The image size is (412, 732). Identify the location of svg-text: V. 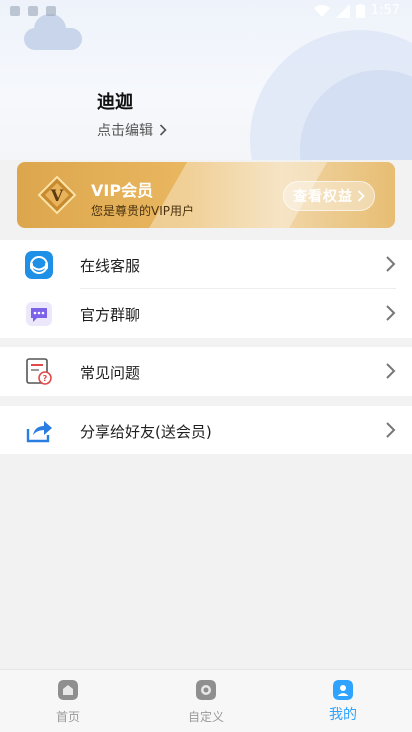
(57, 195).